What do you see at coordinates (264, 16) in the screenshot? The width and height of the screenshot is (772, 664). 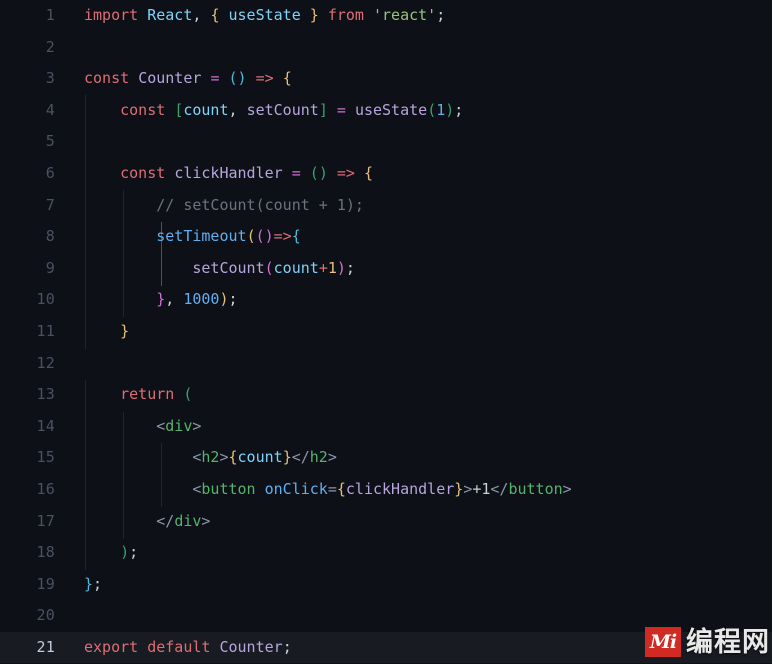 I see `line-content: import React, { useState } from 'react';` at bounding box center [264, 16].